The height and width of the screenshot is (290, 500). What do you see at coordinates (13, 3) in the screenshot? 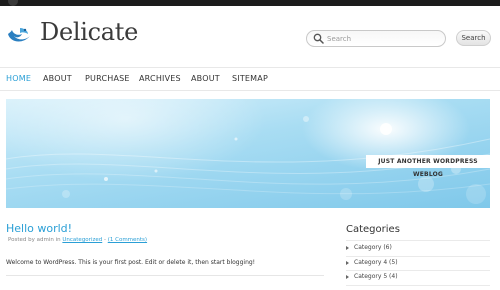
I see `top-bar-tab-icon` at bounding box center [13, 3].